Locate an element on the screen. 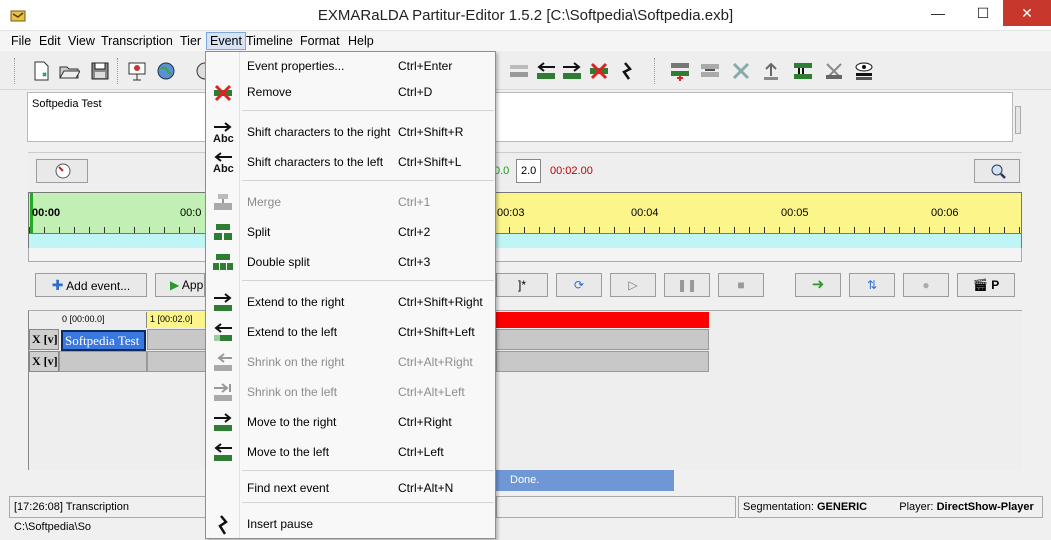 Image resolution: width=1051 pixels, height=540 pixels. pause-button: ❚❚ is located at coordinates (687, 285).